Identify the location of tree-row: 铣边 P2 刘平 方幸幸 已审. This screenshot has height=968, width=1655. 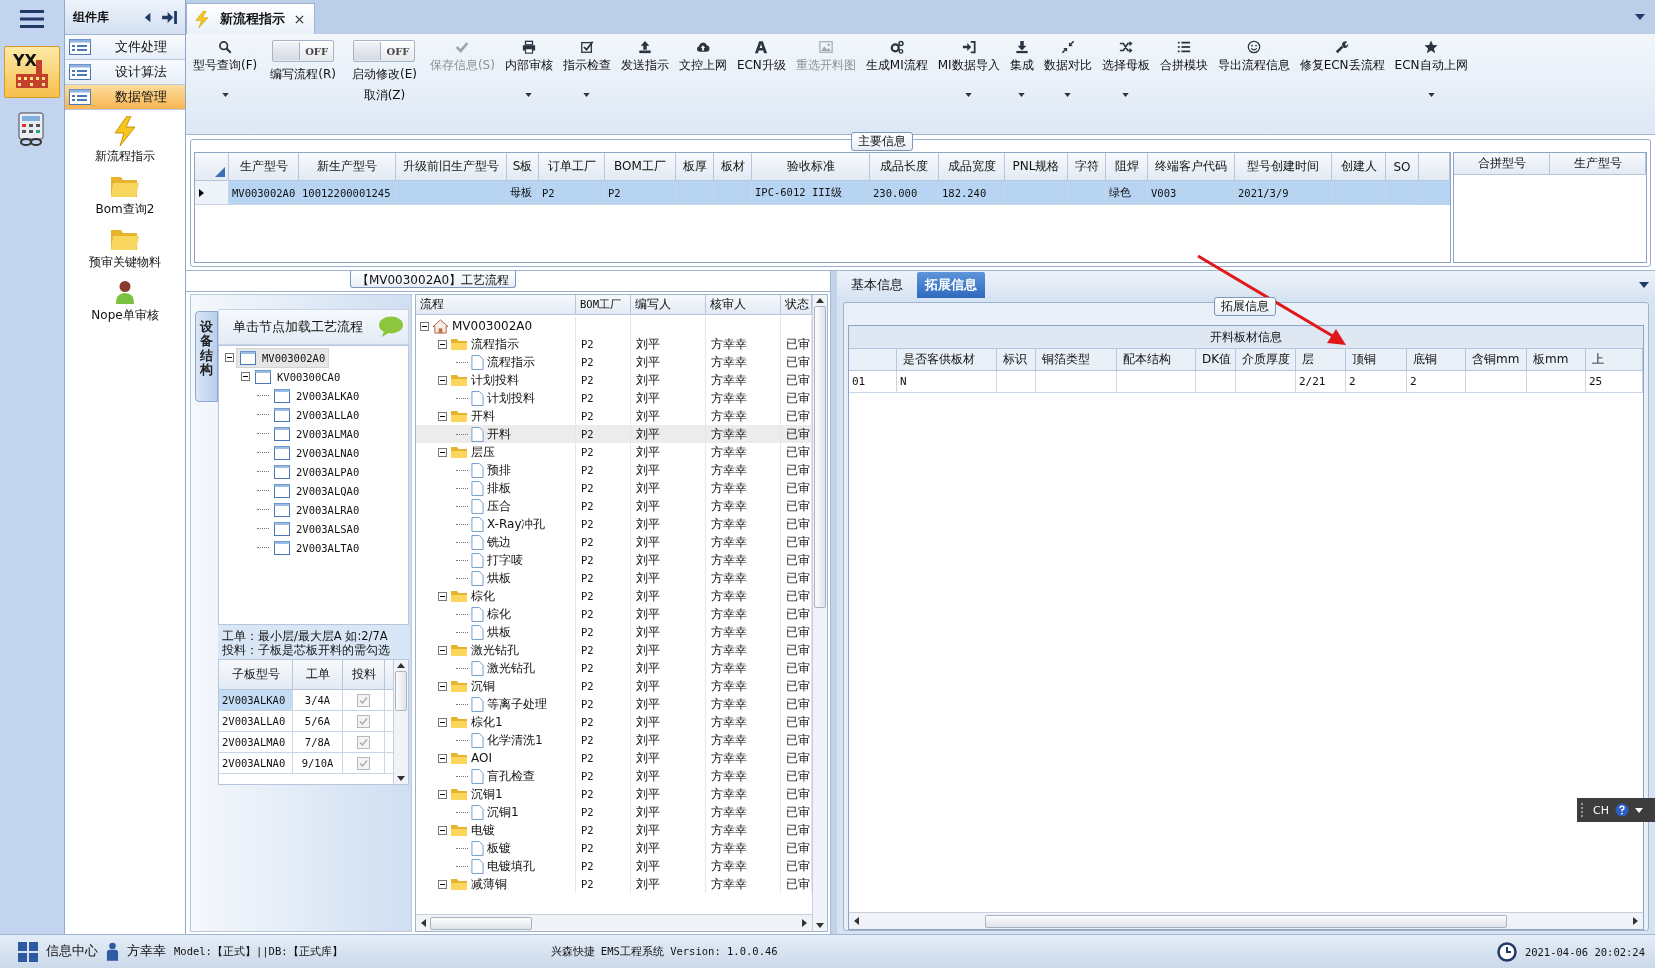
(614, 542).